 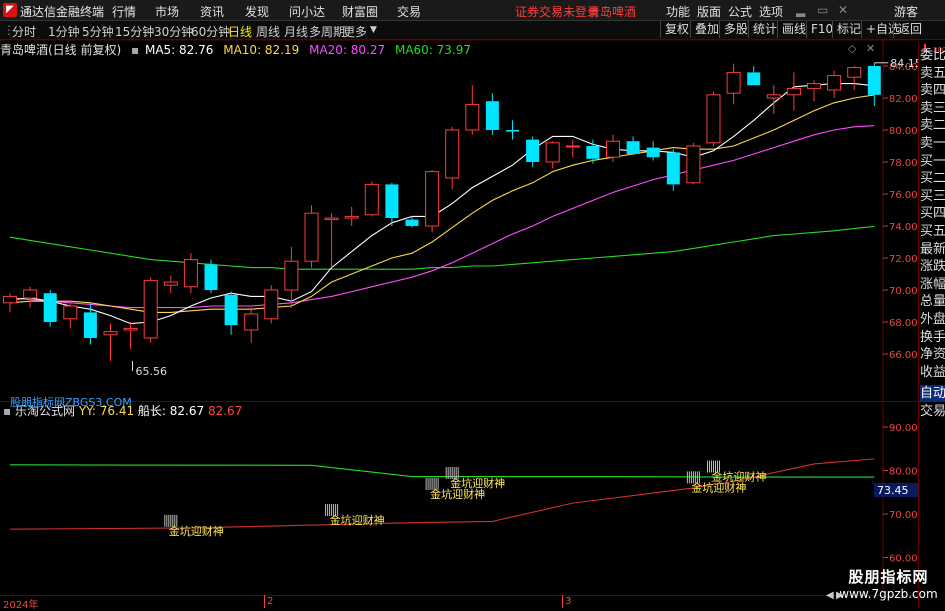 I want to click on fuquan-button: 复权, so click(x=676, y=29).